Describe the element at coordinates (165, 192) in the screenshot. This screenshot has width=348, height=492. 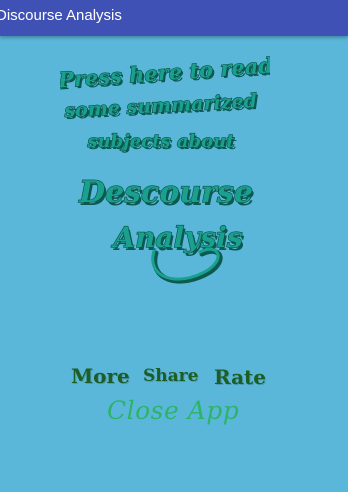
I see `line-4-text: Descourse` at that location.